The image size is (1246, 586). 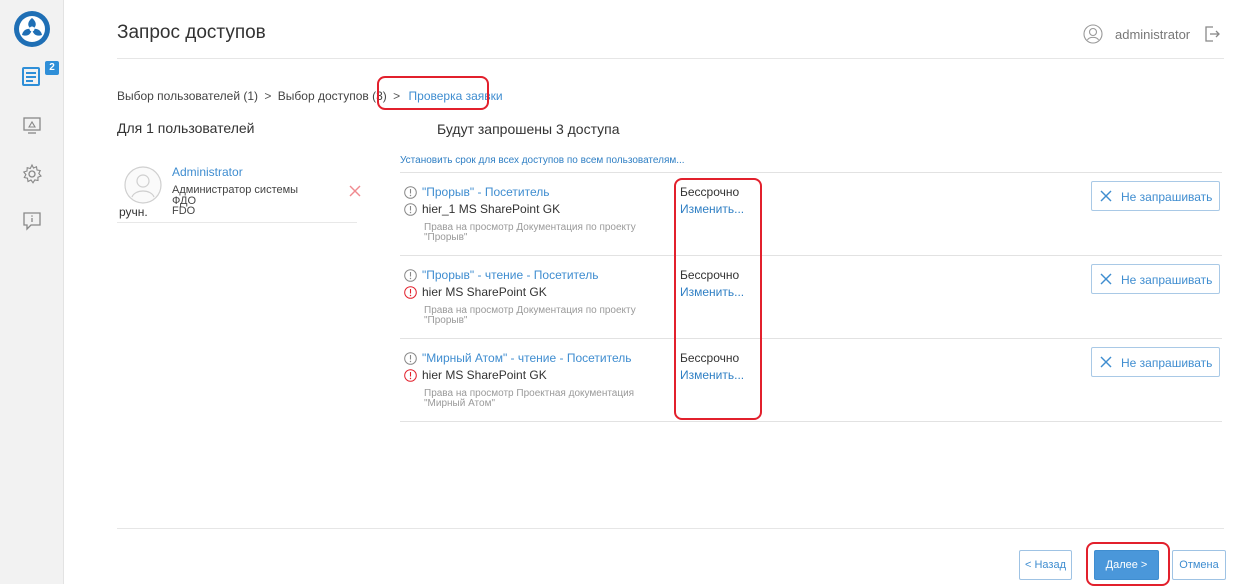 What do you see at coordinates (133, 212) in the screenshot?
I see `user-mode: ручн.` at bounding box center [133, 212].